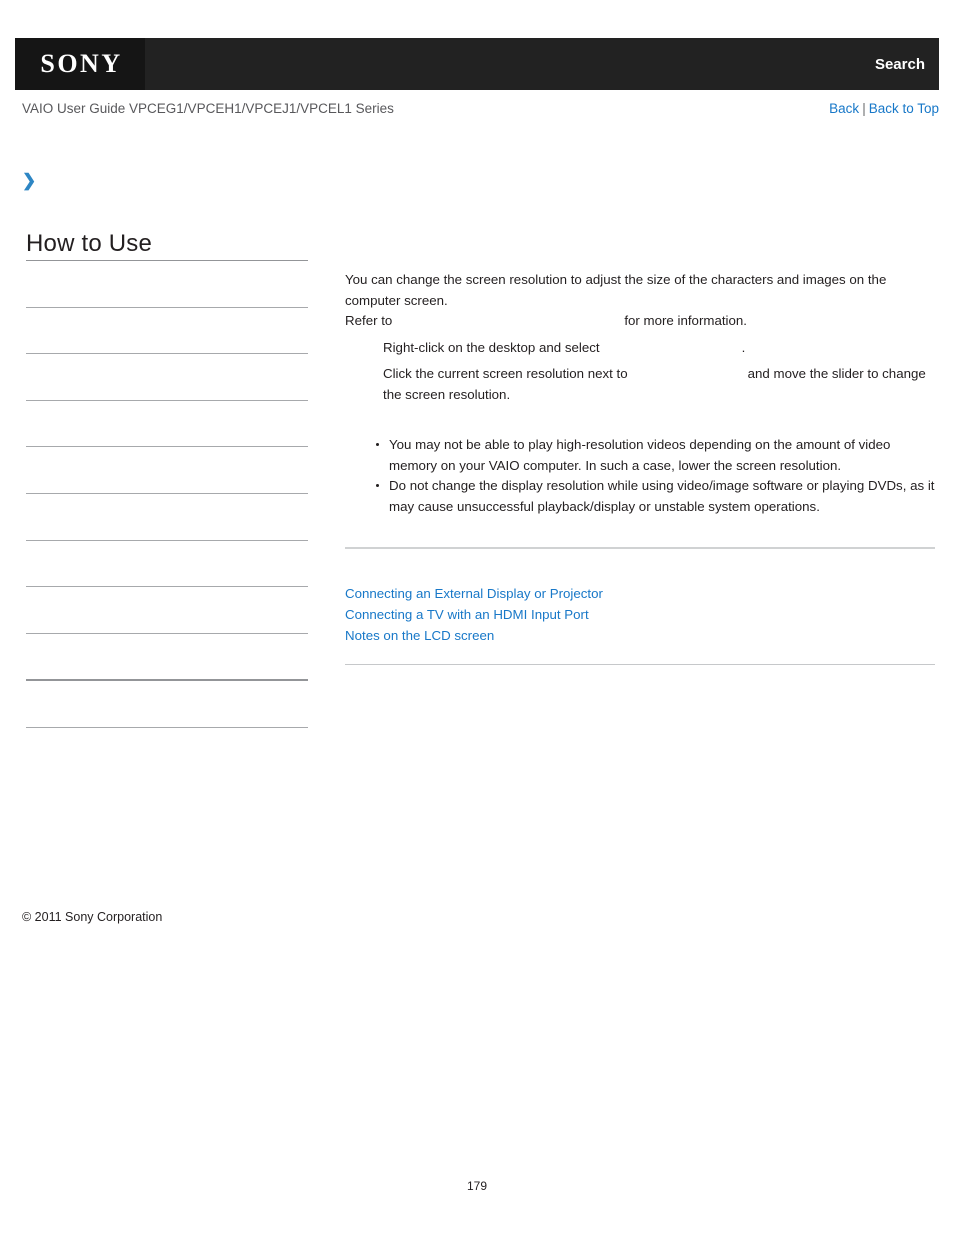 This screenshot has height=1235, width=954. Describe the element at coordinates (904, 108) in the screenshot. I see `back-to-top-link: Back to Top` at that location.